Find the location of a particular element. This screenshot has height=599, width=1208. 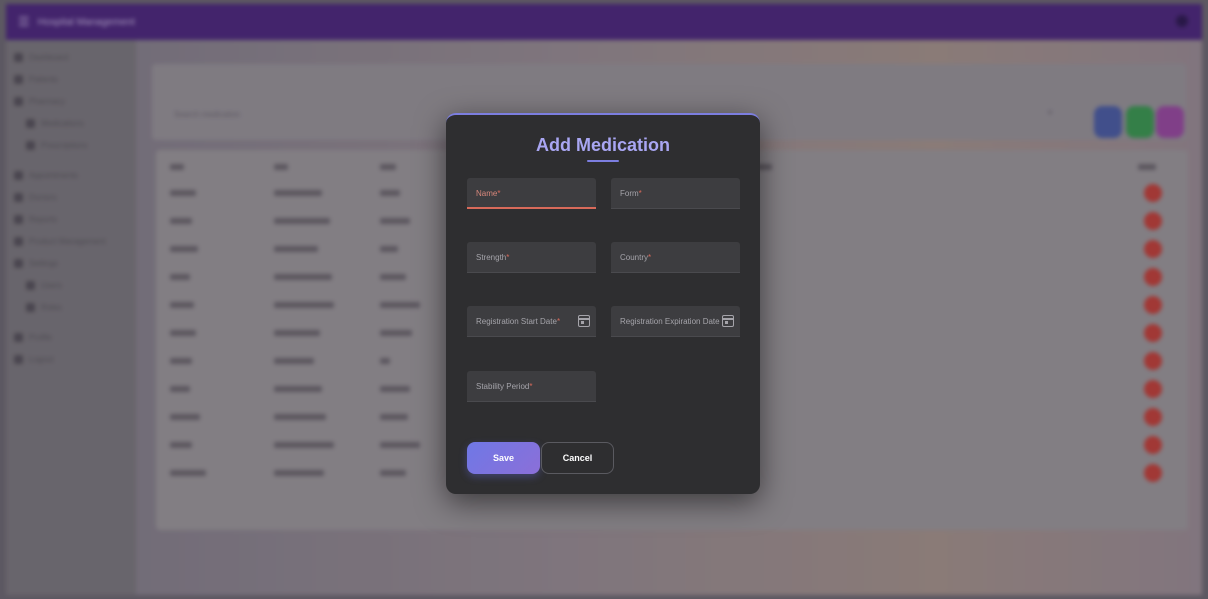

country-label-text: Country is located at coordinates (634, 257).